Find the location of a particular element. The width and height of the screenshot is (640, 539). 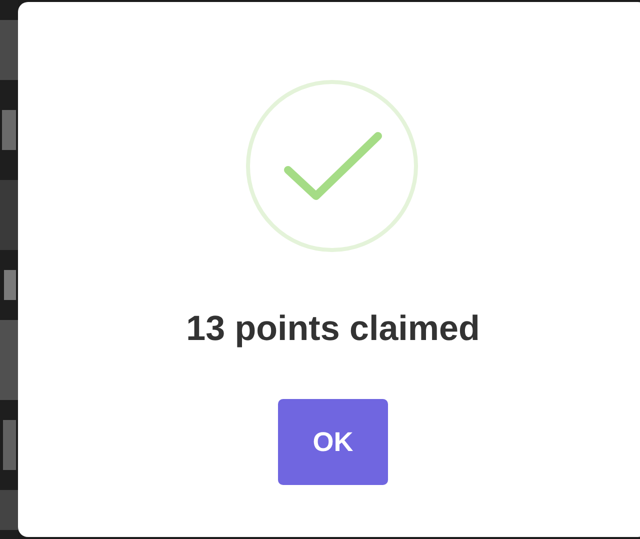

ok-button: OK is located at coordinates (333, 442).